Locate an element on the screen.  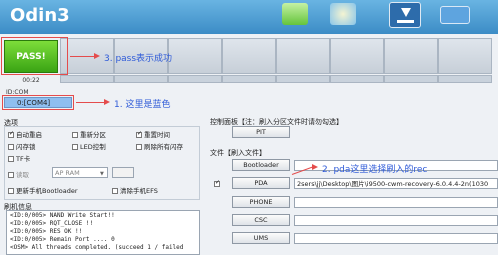
option-led-control: LED控制 is located at coordinates (89, 146).